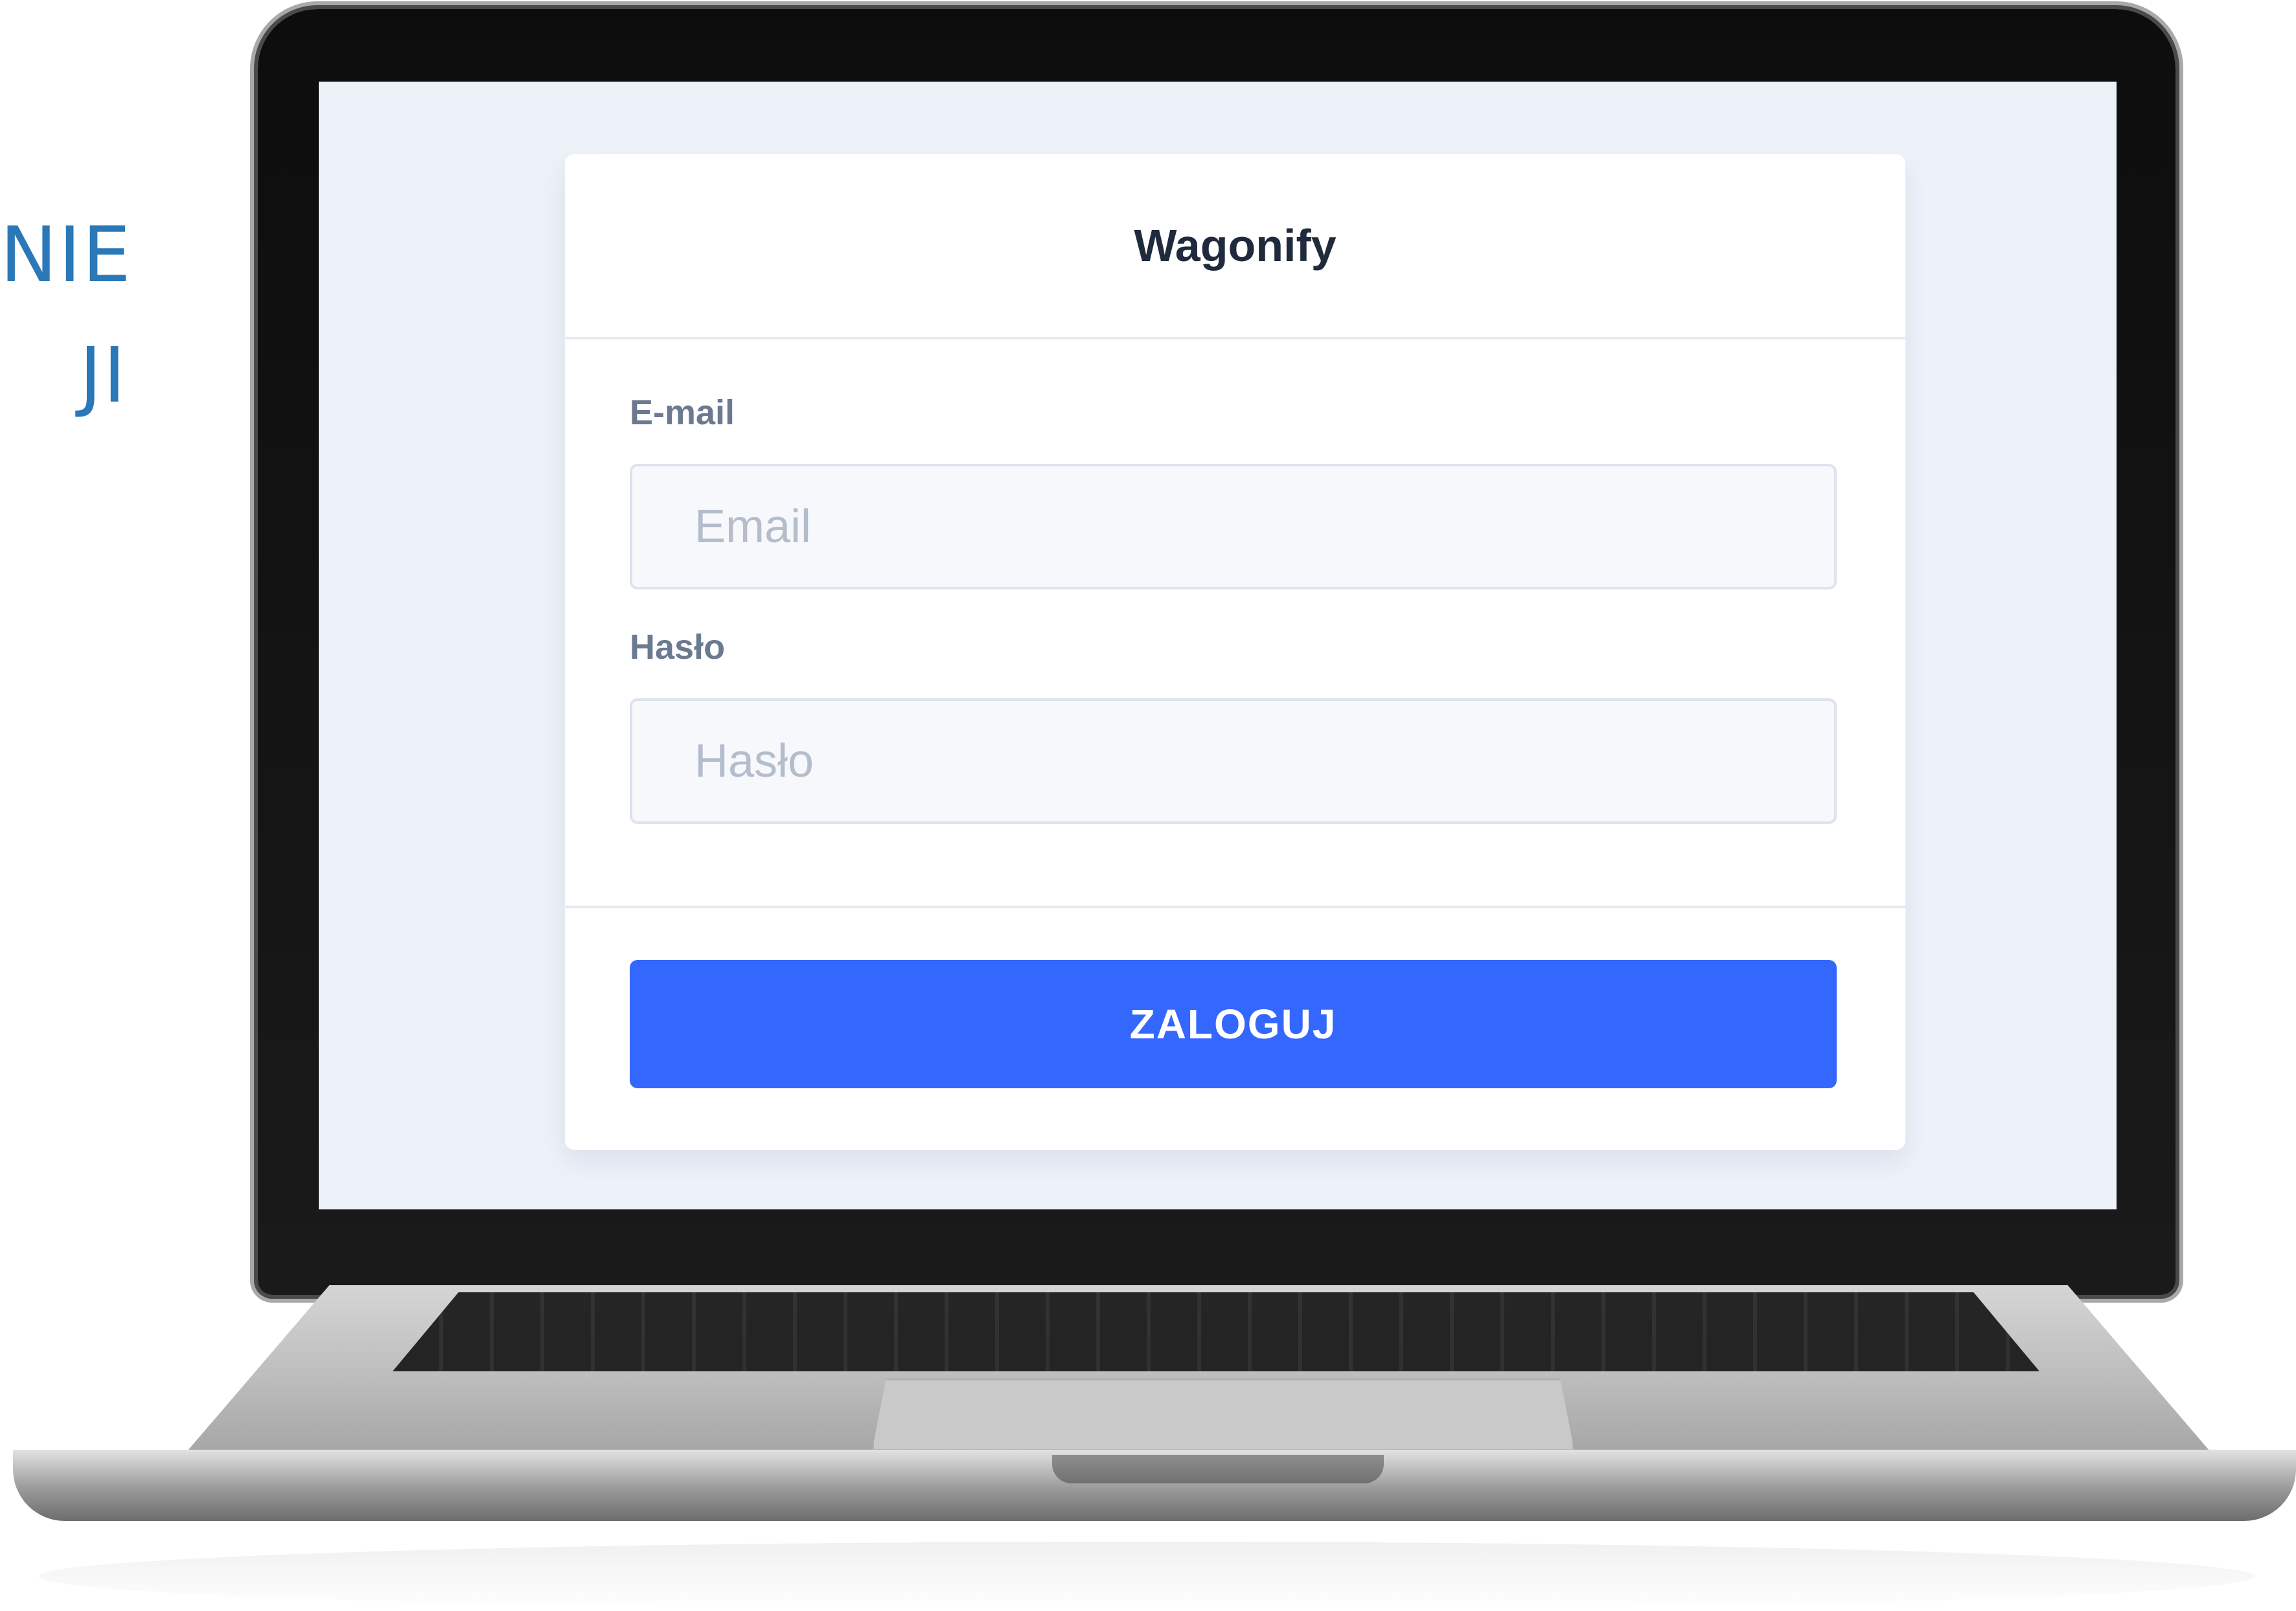 This screenshot has width=2296, height=1611. Describe the element at coordinates (682, 413) in the screenshot. I see `email-label: E-mail` at that location.